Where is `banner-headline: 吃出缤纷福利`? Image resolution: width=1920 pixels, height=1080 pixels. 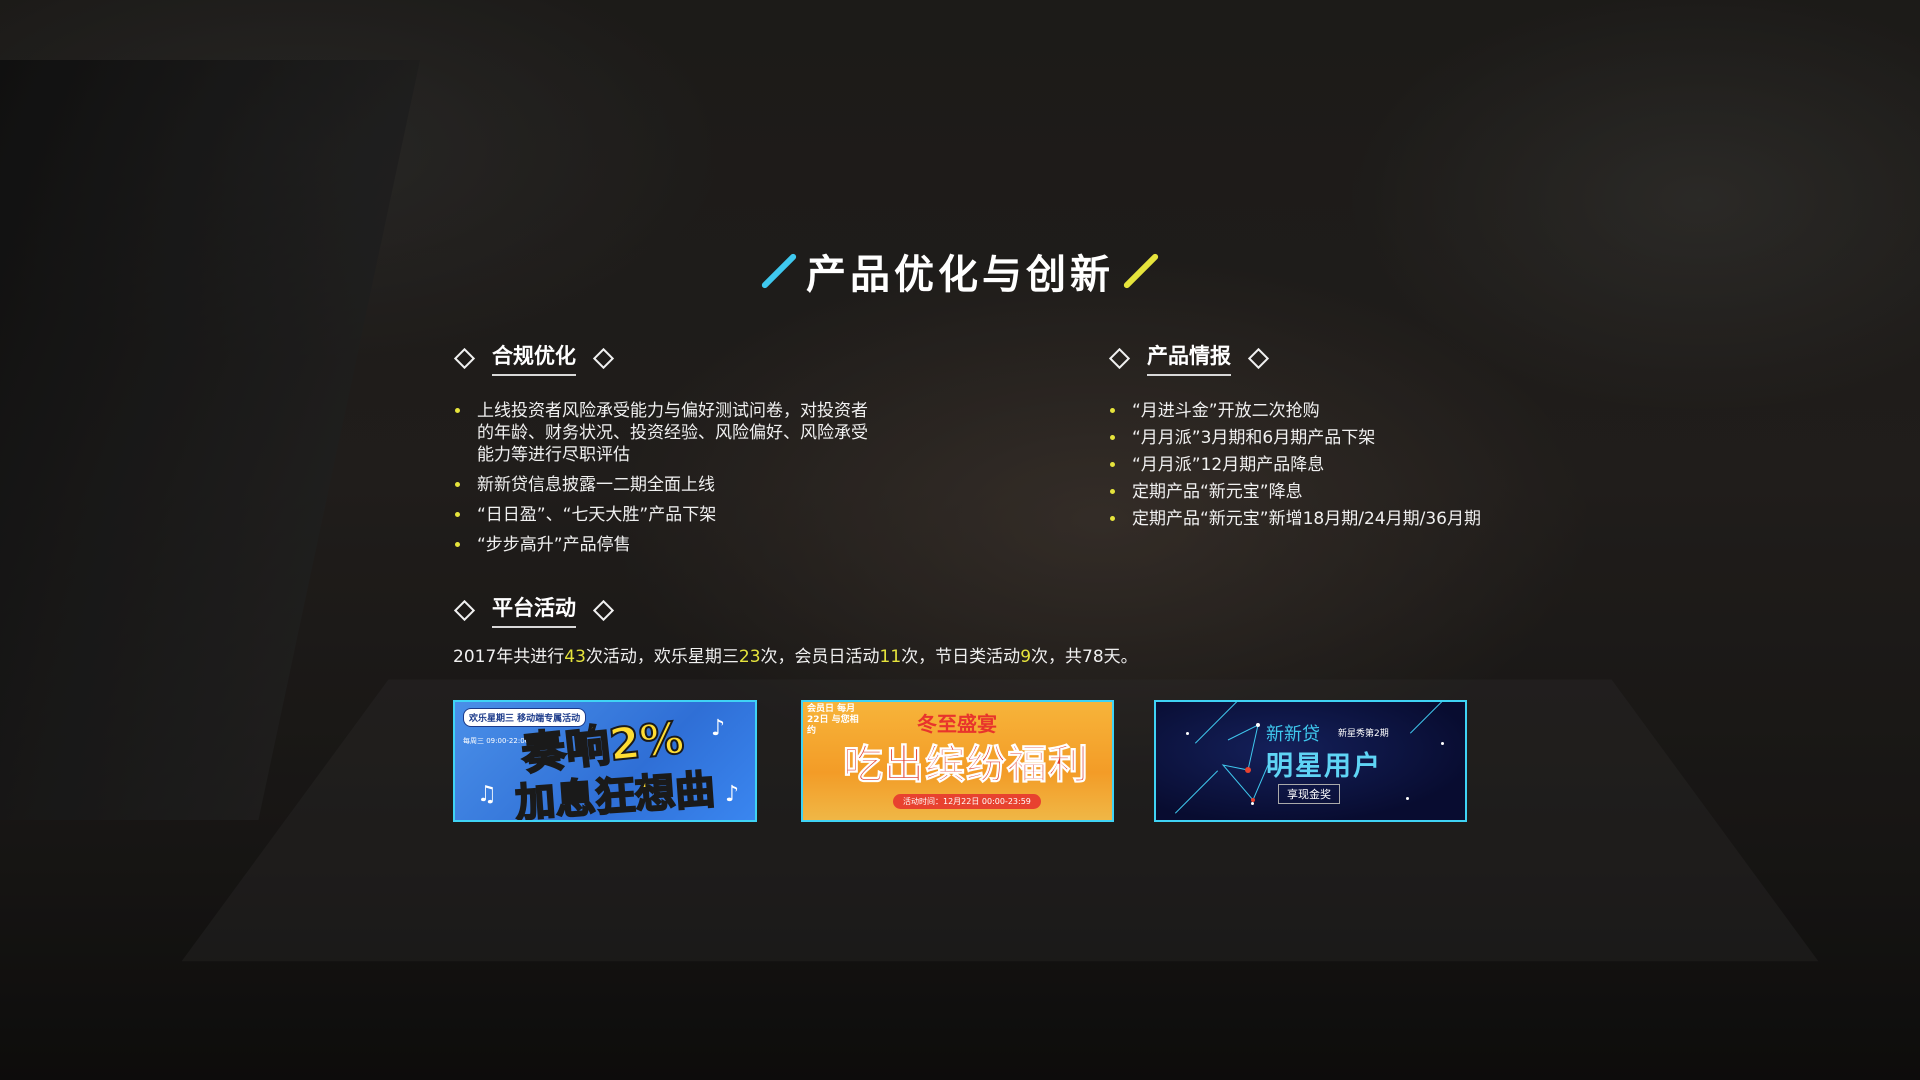
banner-headline: 吃出缤纷福利 is located at coordinates (966, 765).